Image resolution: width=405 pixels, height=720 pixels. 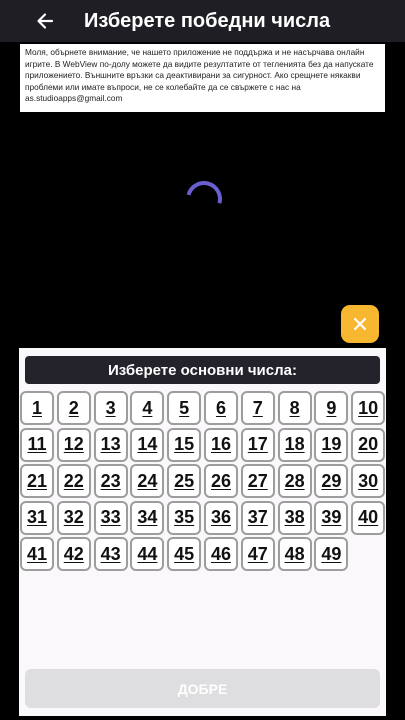 What do you see at coordinates (147, 554) in the screenshot?
I see `number-cell-44: 44` at bounding box center [147, 554].